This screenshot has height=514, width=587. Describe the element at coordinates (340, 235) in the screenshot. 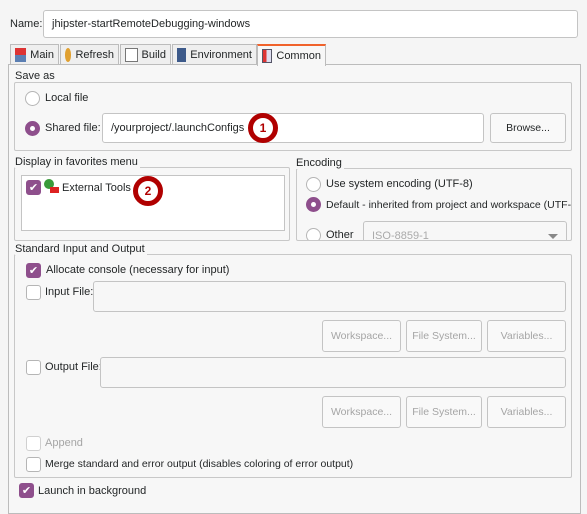

I see `other-encoding-label: Other` at that location.